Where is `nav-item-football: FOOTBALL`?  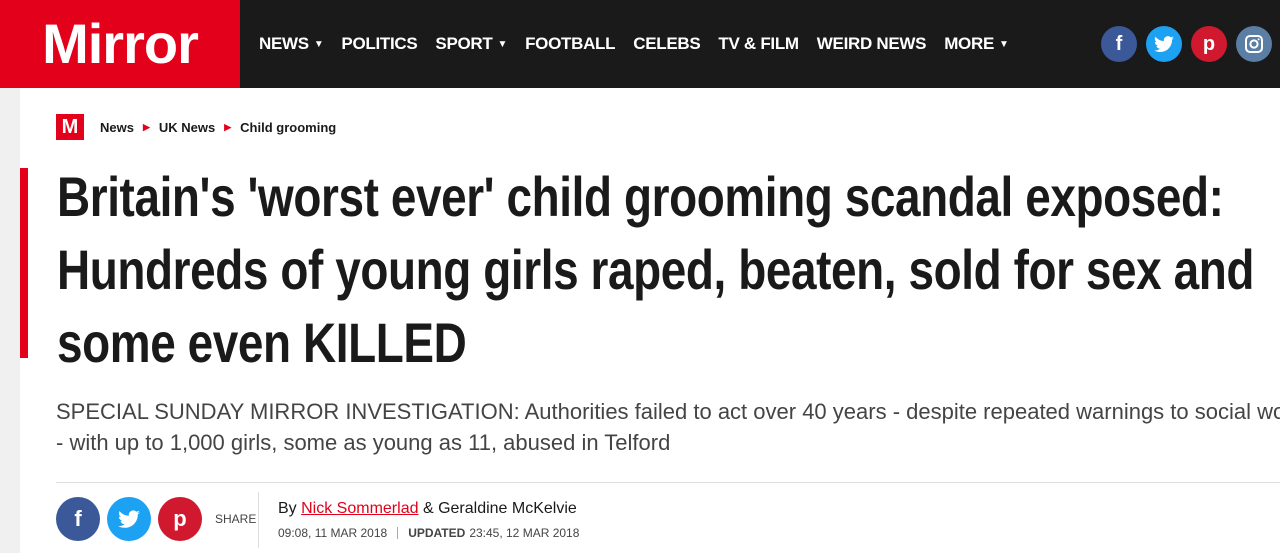
nav-item-football: FOOTBALL is located at coordinates (570, 44).